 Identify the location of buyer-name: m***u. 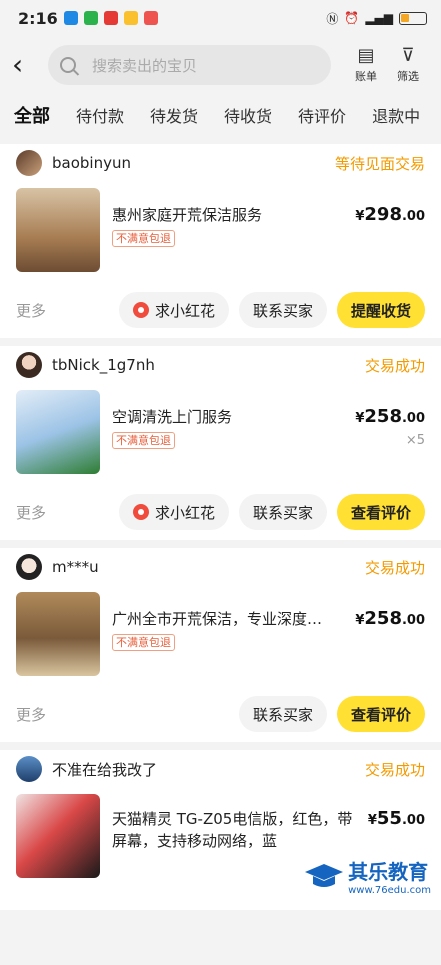
(75, 567).